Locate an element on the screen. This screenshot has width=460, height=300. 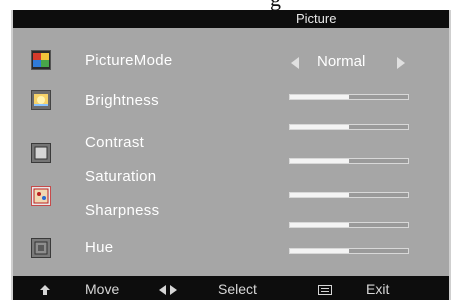
contrast-slider is located at coordinates (349, 127).